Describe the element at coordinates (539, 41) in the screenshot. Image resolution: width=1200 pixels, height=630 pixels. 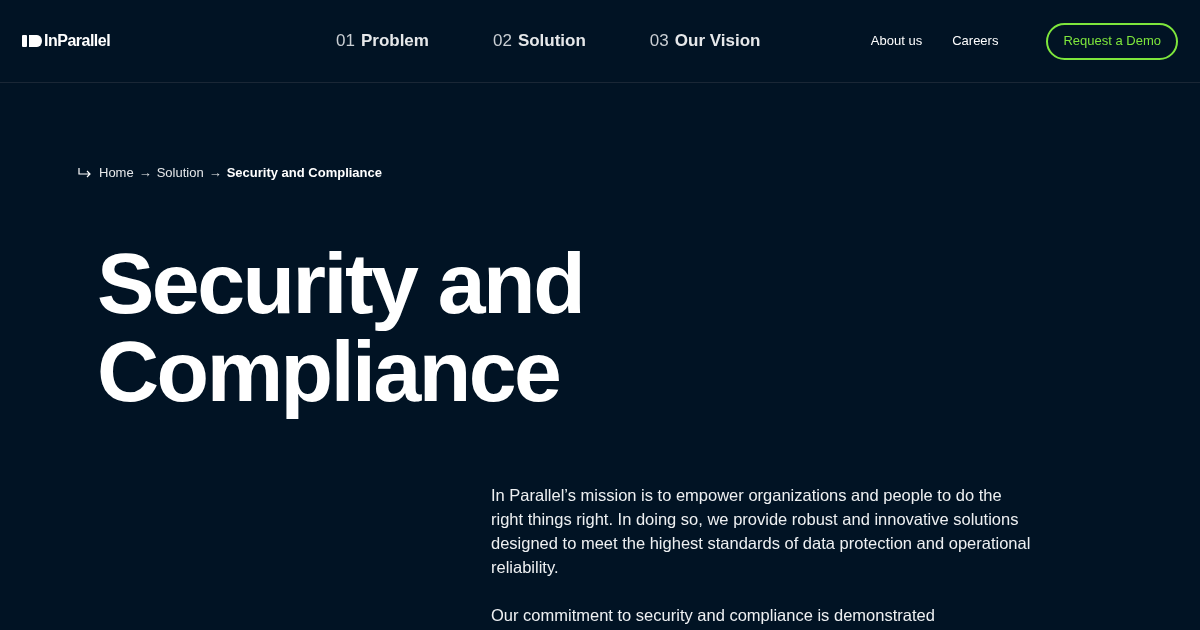
I see `nav-link: 02 Solution` at that location.